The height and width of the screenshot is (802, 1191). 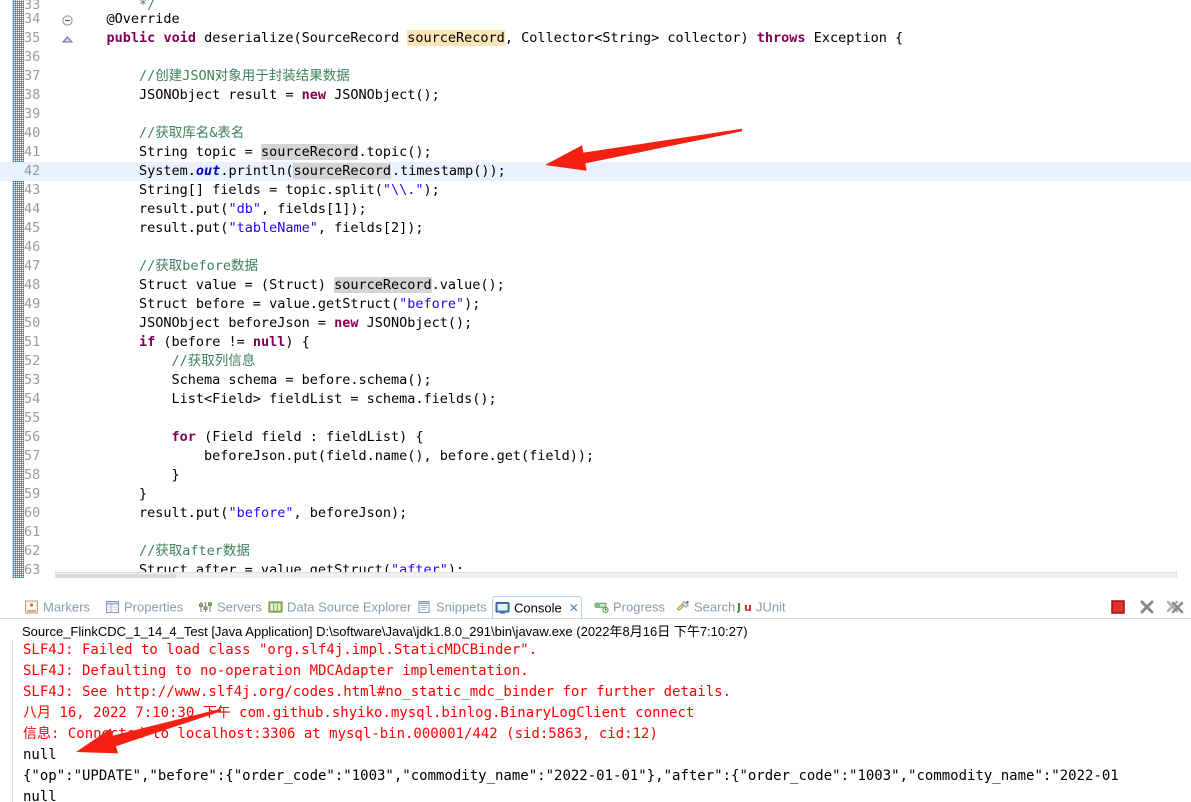 What do you see at coordinates (71, 576) in the screenshot?
I see `chevron-left-icon: ‹` at bounding box center [71, 576].